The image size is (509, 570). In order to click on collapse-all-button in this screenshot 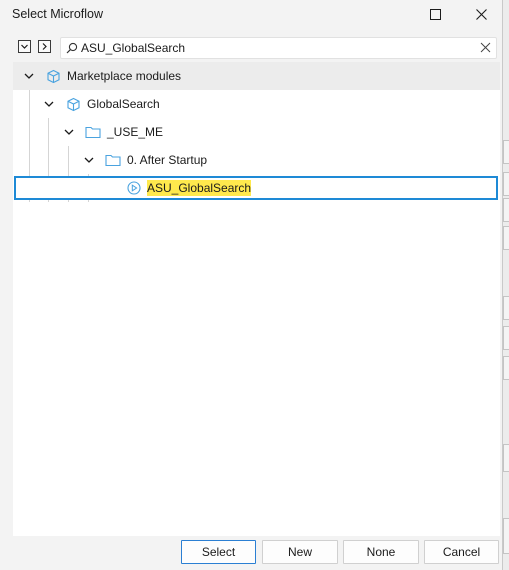, I will do `click(44, 46)`.